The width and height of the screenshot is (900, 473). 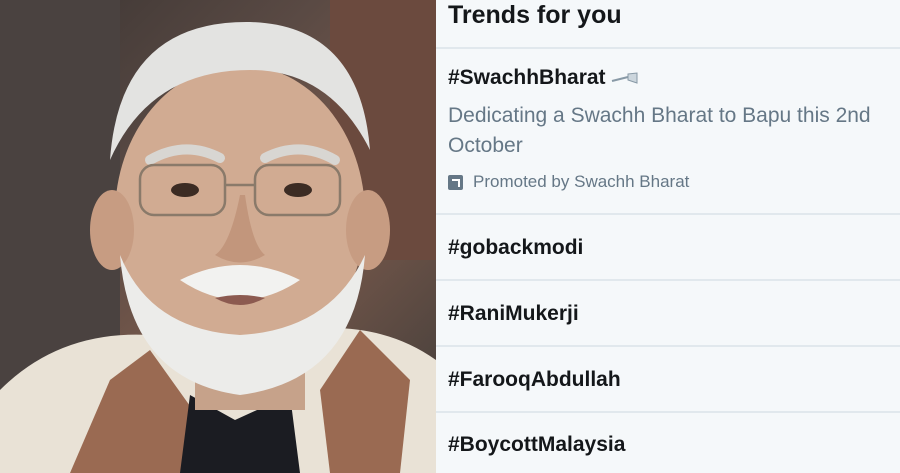 What do you see at coordinates (581, 181) in the screenshot?
I see `promoted-by-label: Promoted by Swachh Bharat` at bounding box center [581, 181].